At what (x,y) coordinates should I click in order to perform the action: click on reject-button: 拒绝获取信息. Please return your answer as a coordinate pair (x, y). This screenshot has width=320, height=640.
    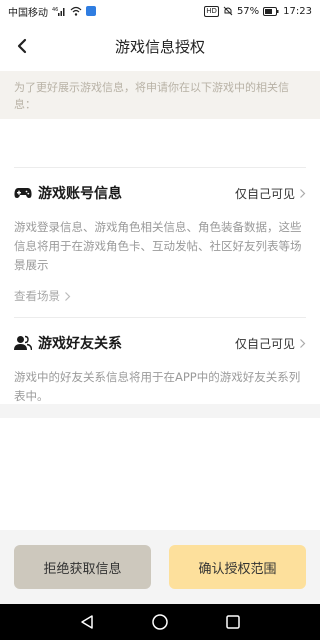
    Looking at the image, I should click on (82, 567).